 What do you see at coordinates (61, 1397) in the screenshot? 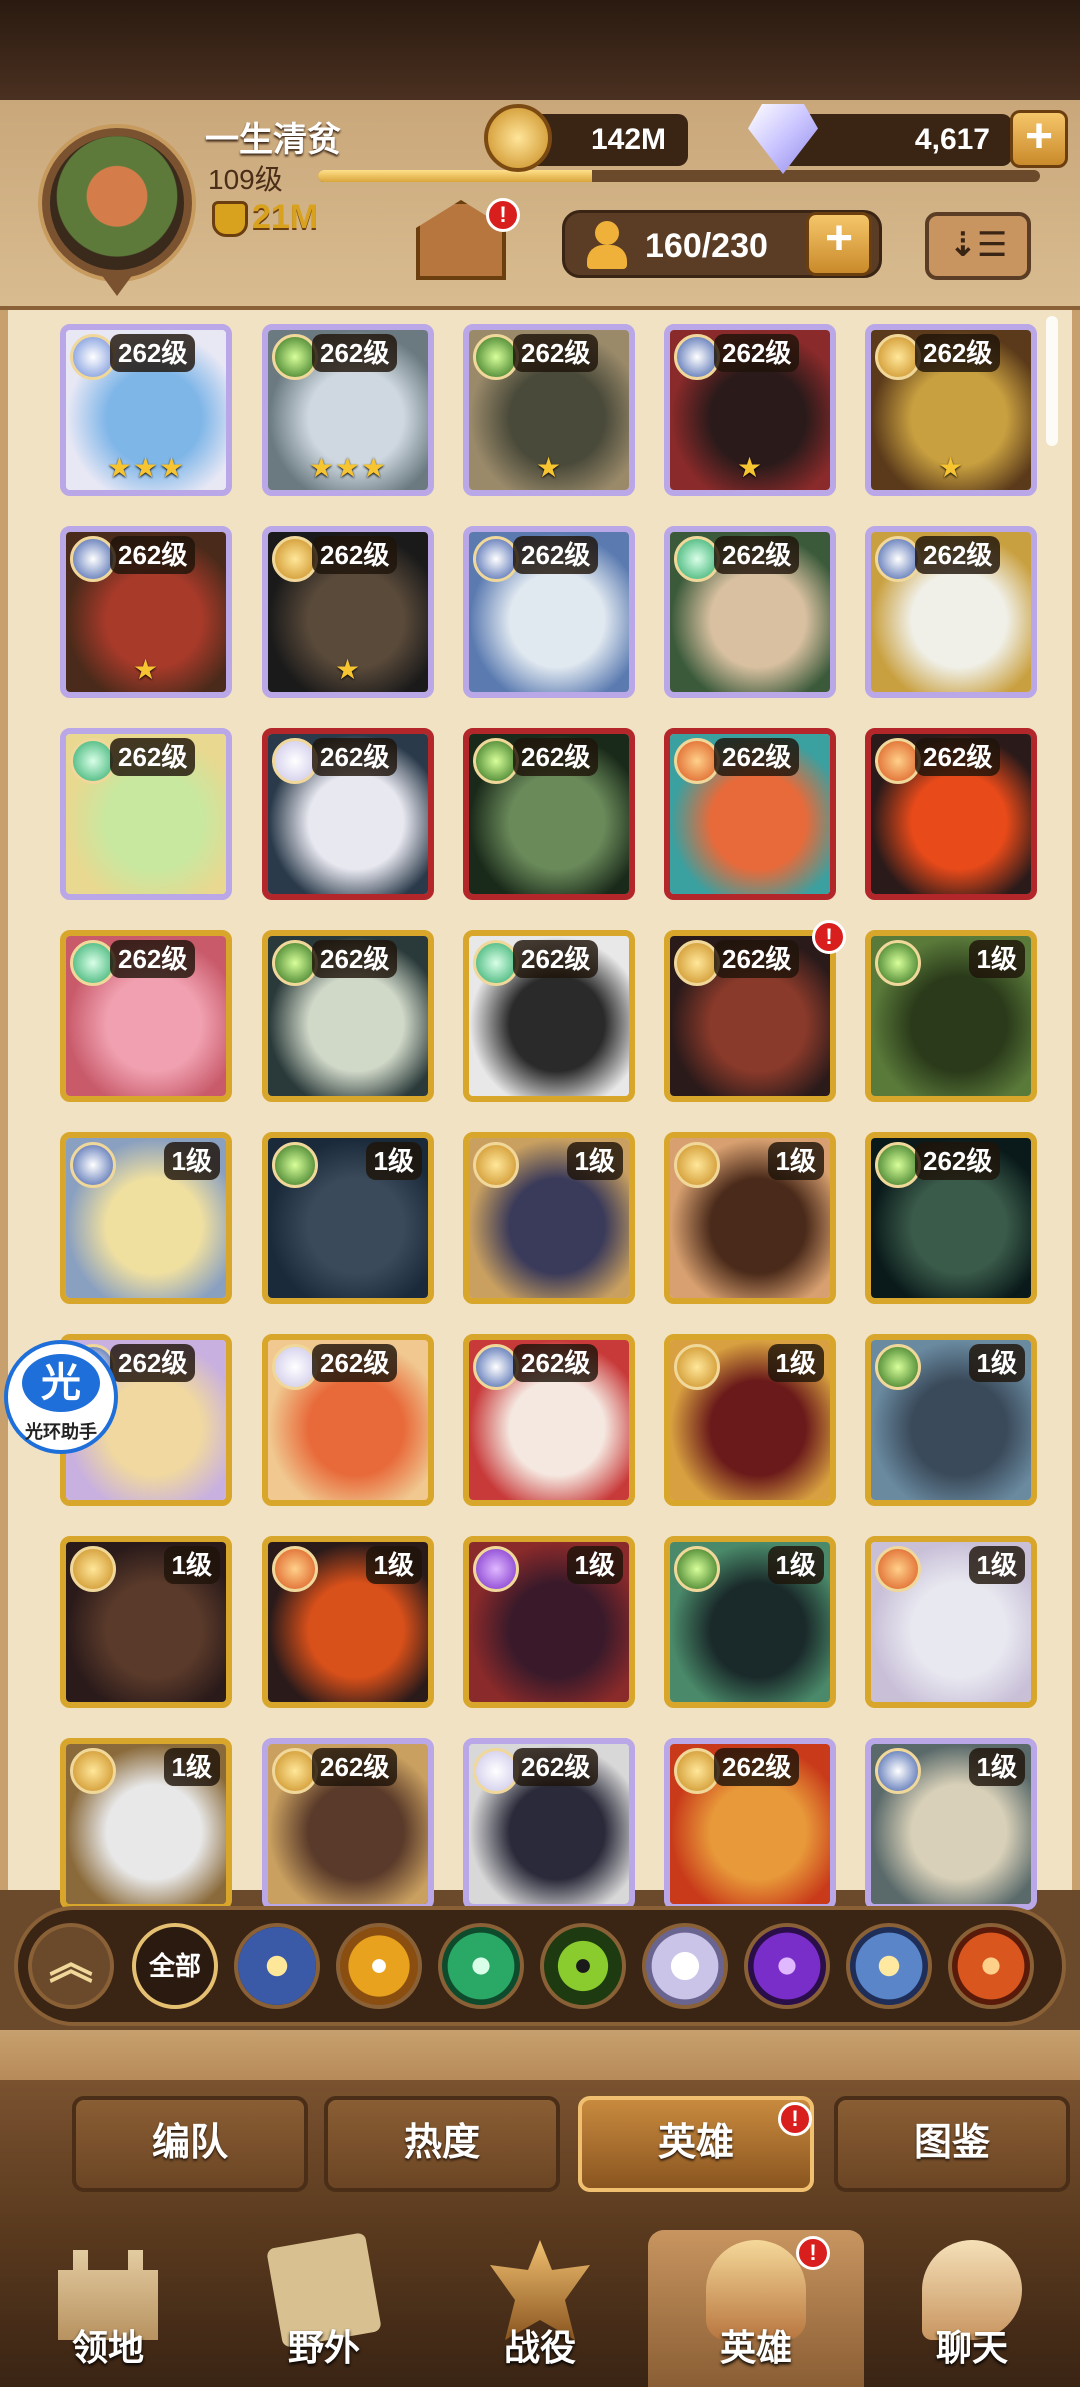
I see `assistant-floating-button: 光 光环助手` at bounding box center [61, 1397].